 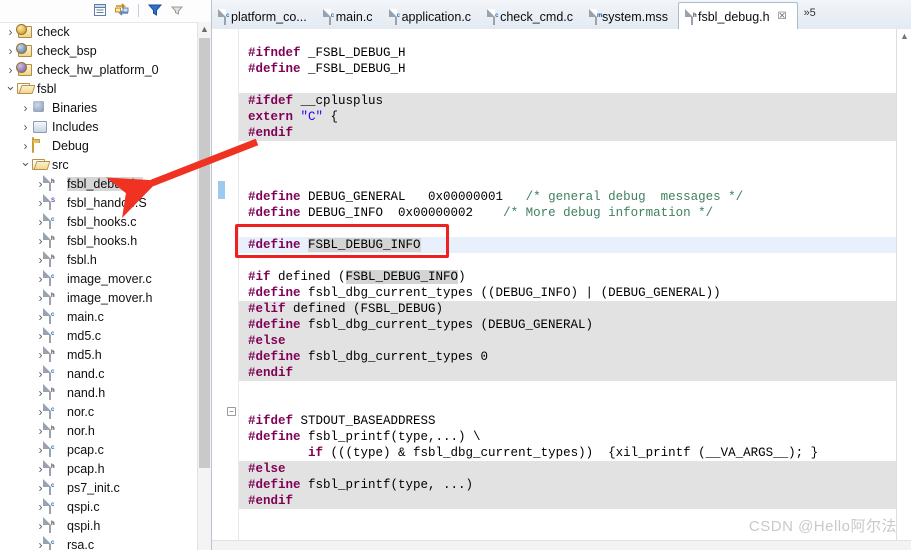 I want to click on tree-item: › h md5.h, so click(x=105, y=354).